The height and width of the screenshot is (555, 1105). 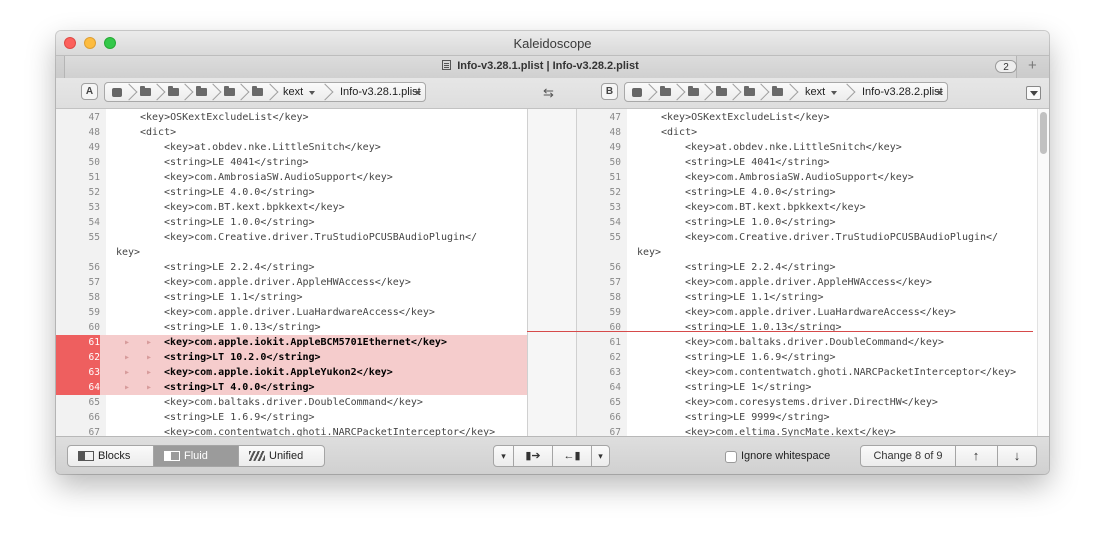 I want to click on line-number: 57, so click(x=615, y=282).